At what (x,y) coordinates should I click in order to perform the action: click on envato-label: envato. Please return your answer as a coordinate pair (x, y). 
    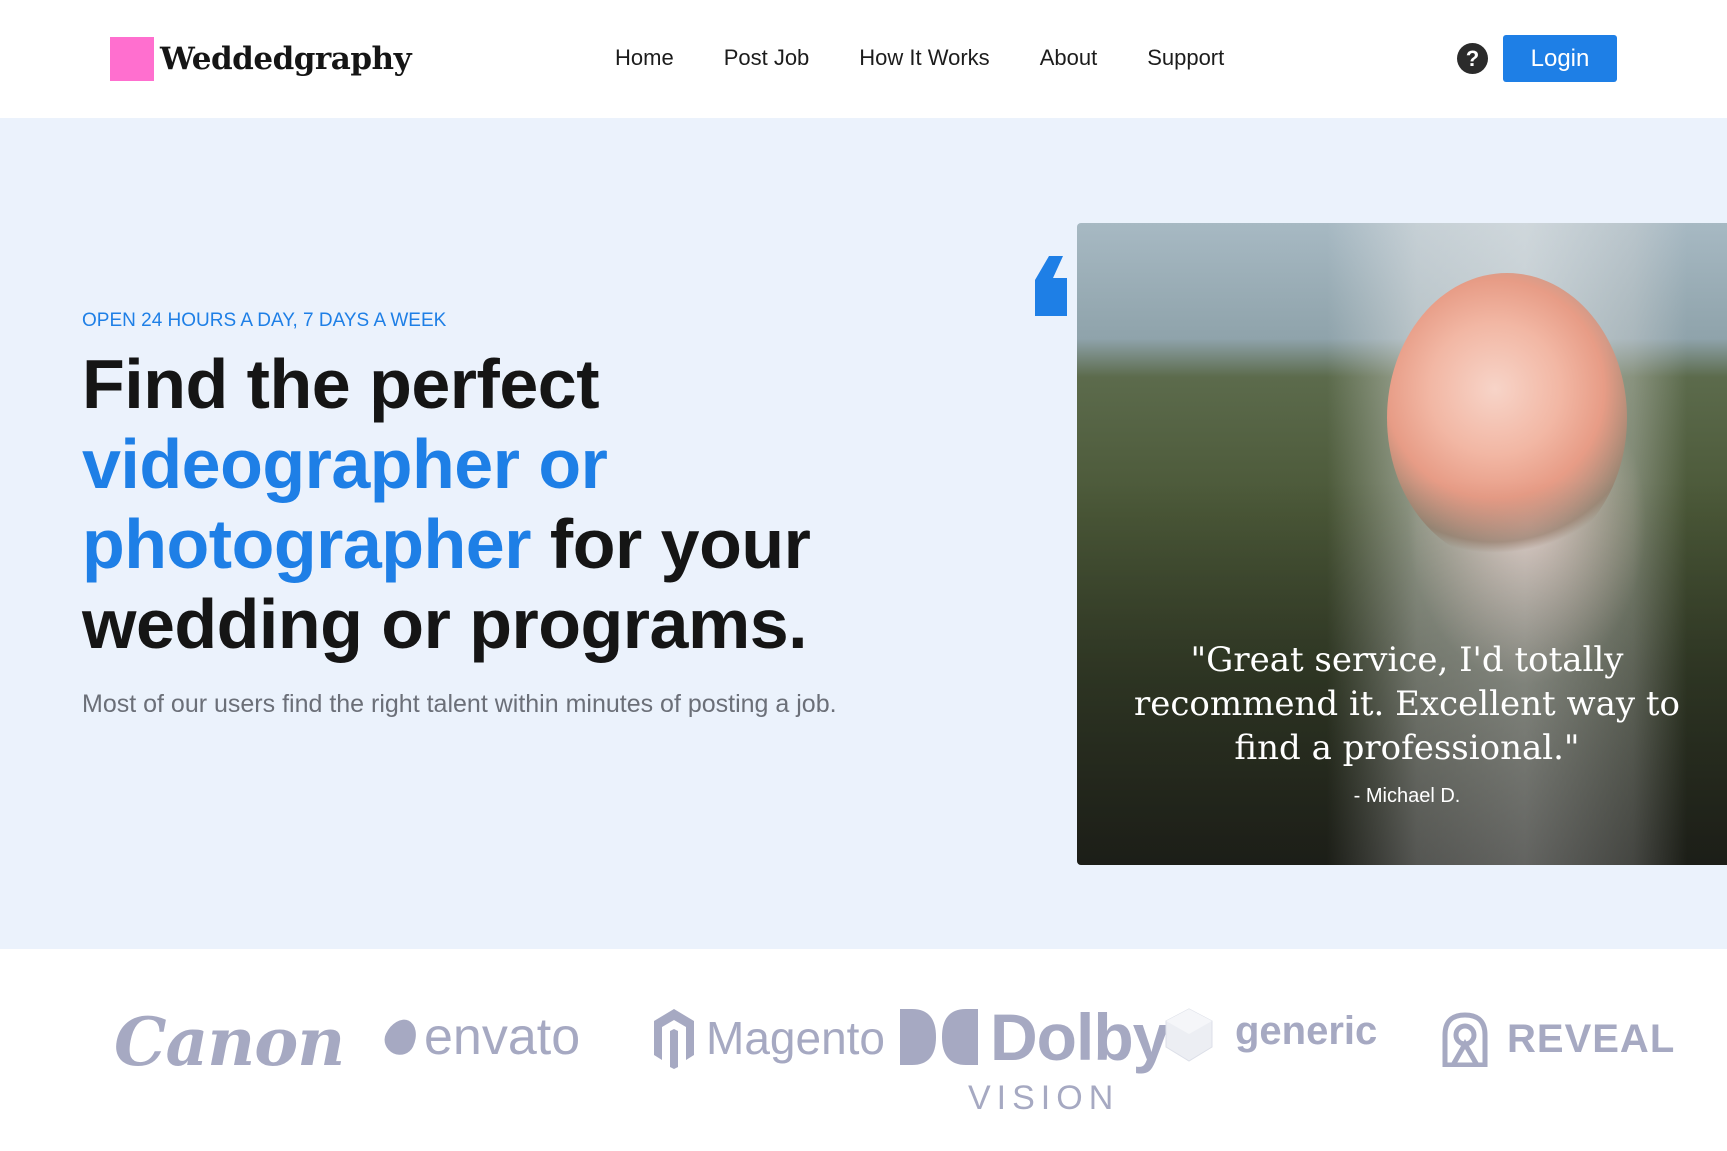
    Looking at the image, I should click on (502, 1037).